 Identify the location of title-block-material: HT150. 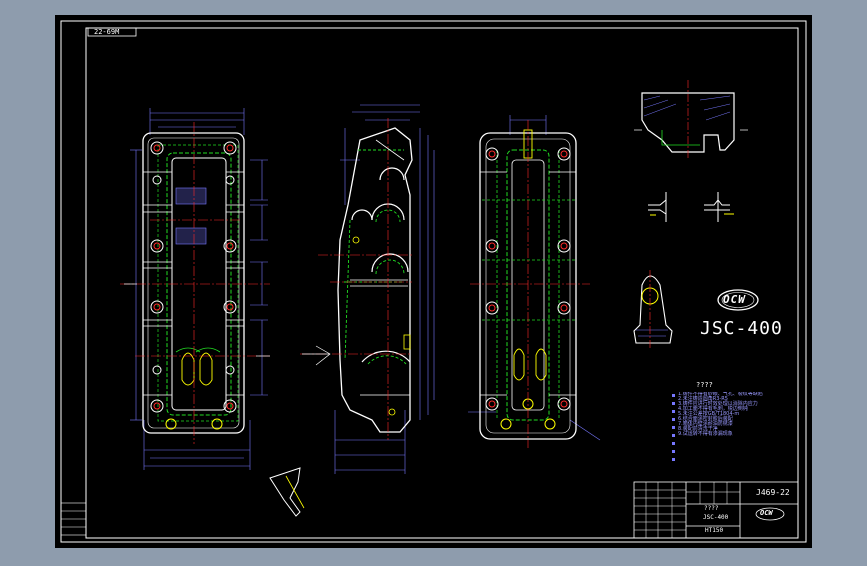
(714, 530).